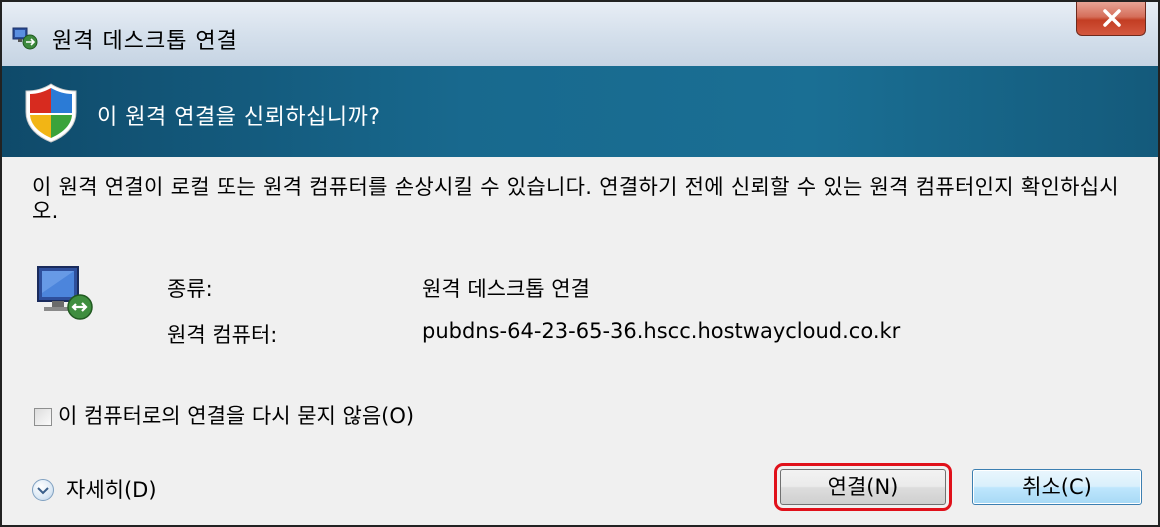 This screenshot has height=527, width=1160. I want to click on details-label: 자세히(D), so click(111, 490).